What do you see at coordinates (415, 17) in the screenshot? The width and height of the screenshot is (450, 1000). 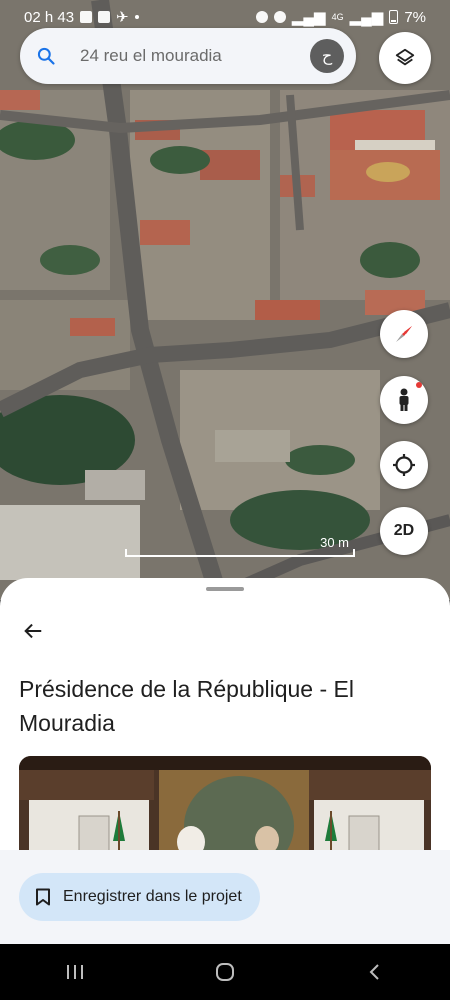 I see `battery-level: 7%` at bounding box center [415, 17].